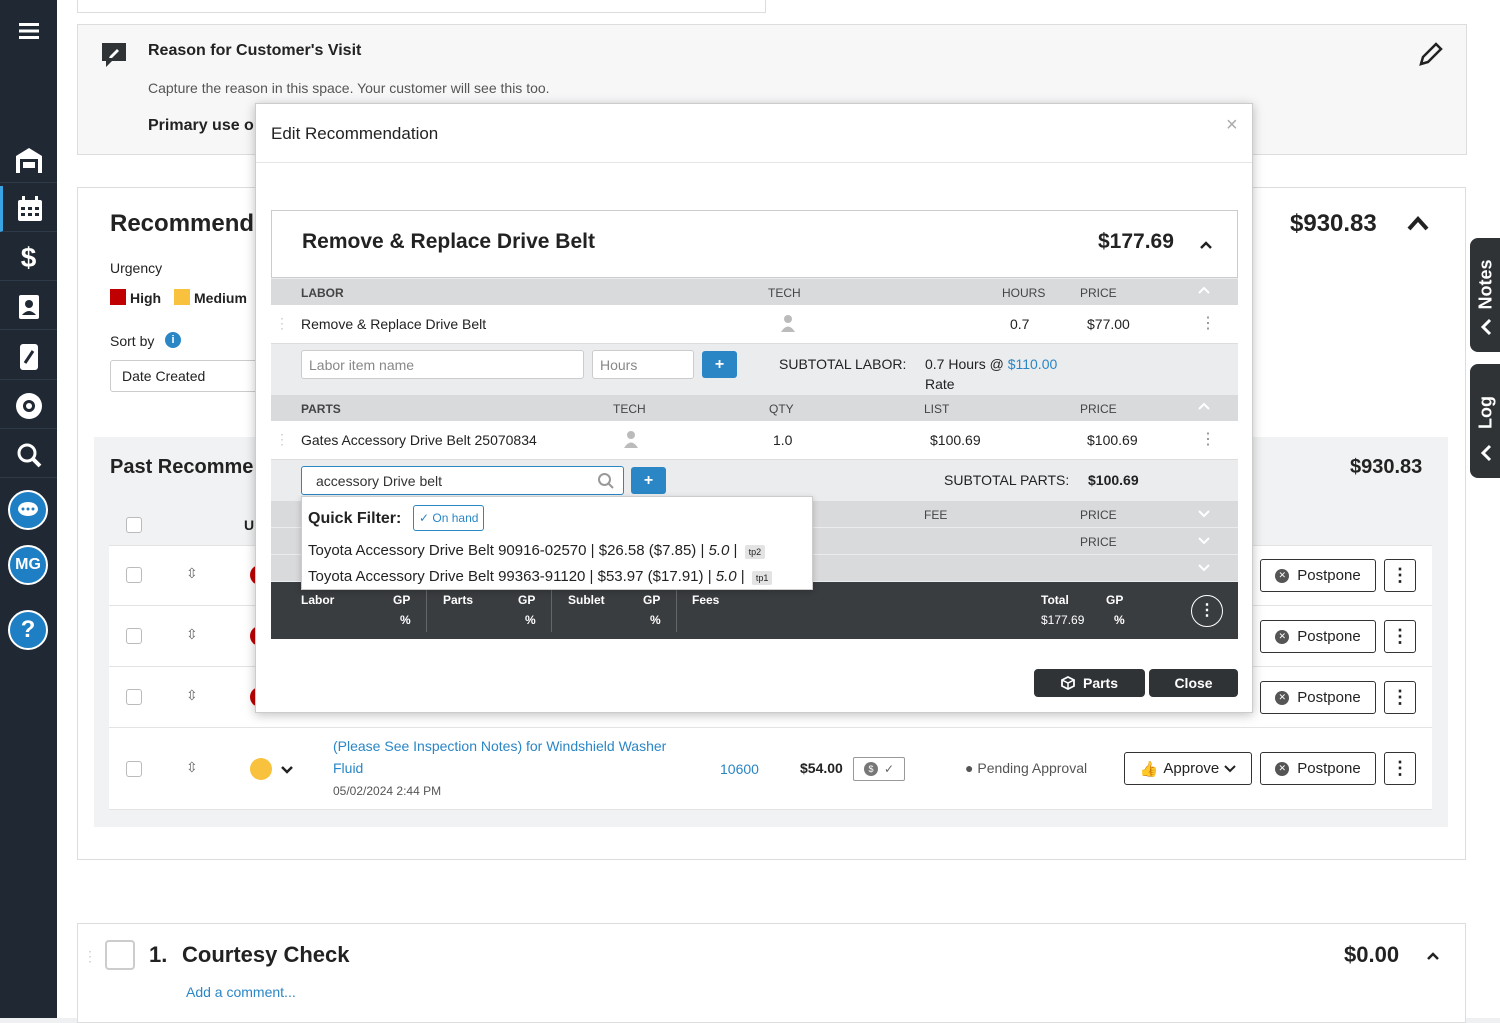 The image size is (1500, 1023). I want to click on recommendation-link-continued: Fluid, so click(348, 768).